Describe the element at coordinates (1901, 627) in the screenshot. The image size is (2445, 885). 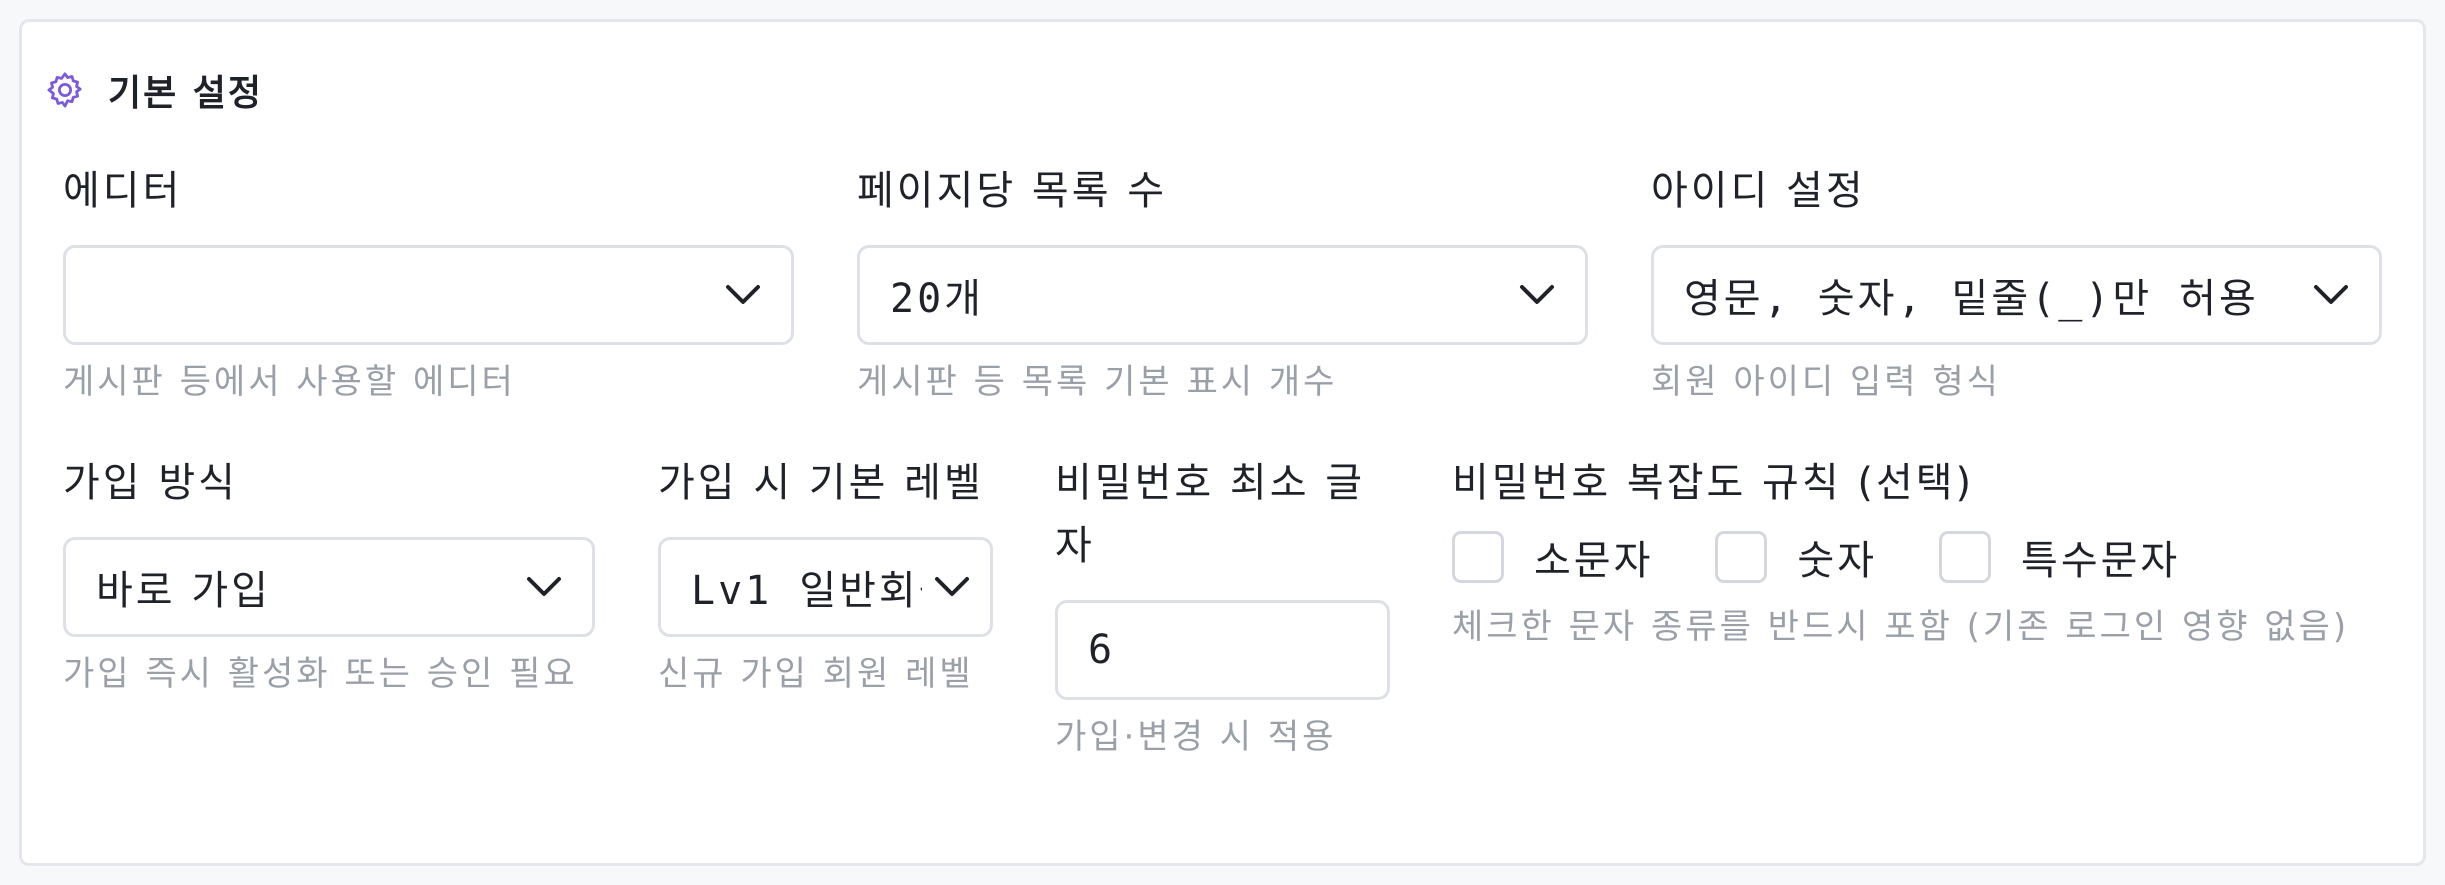
I see `password-rules-help: 체크한 문자 종류를 반드시 포함 (기존 로그인 영향 없음)` at that location.